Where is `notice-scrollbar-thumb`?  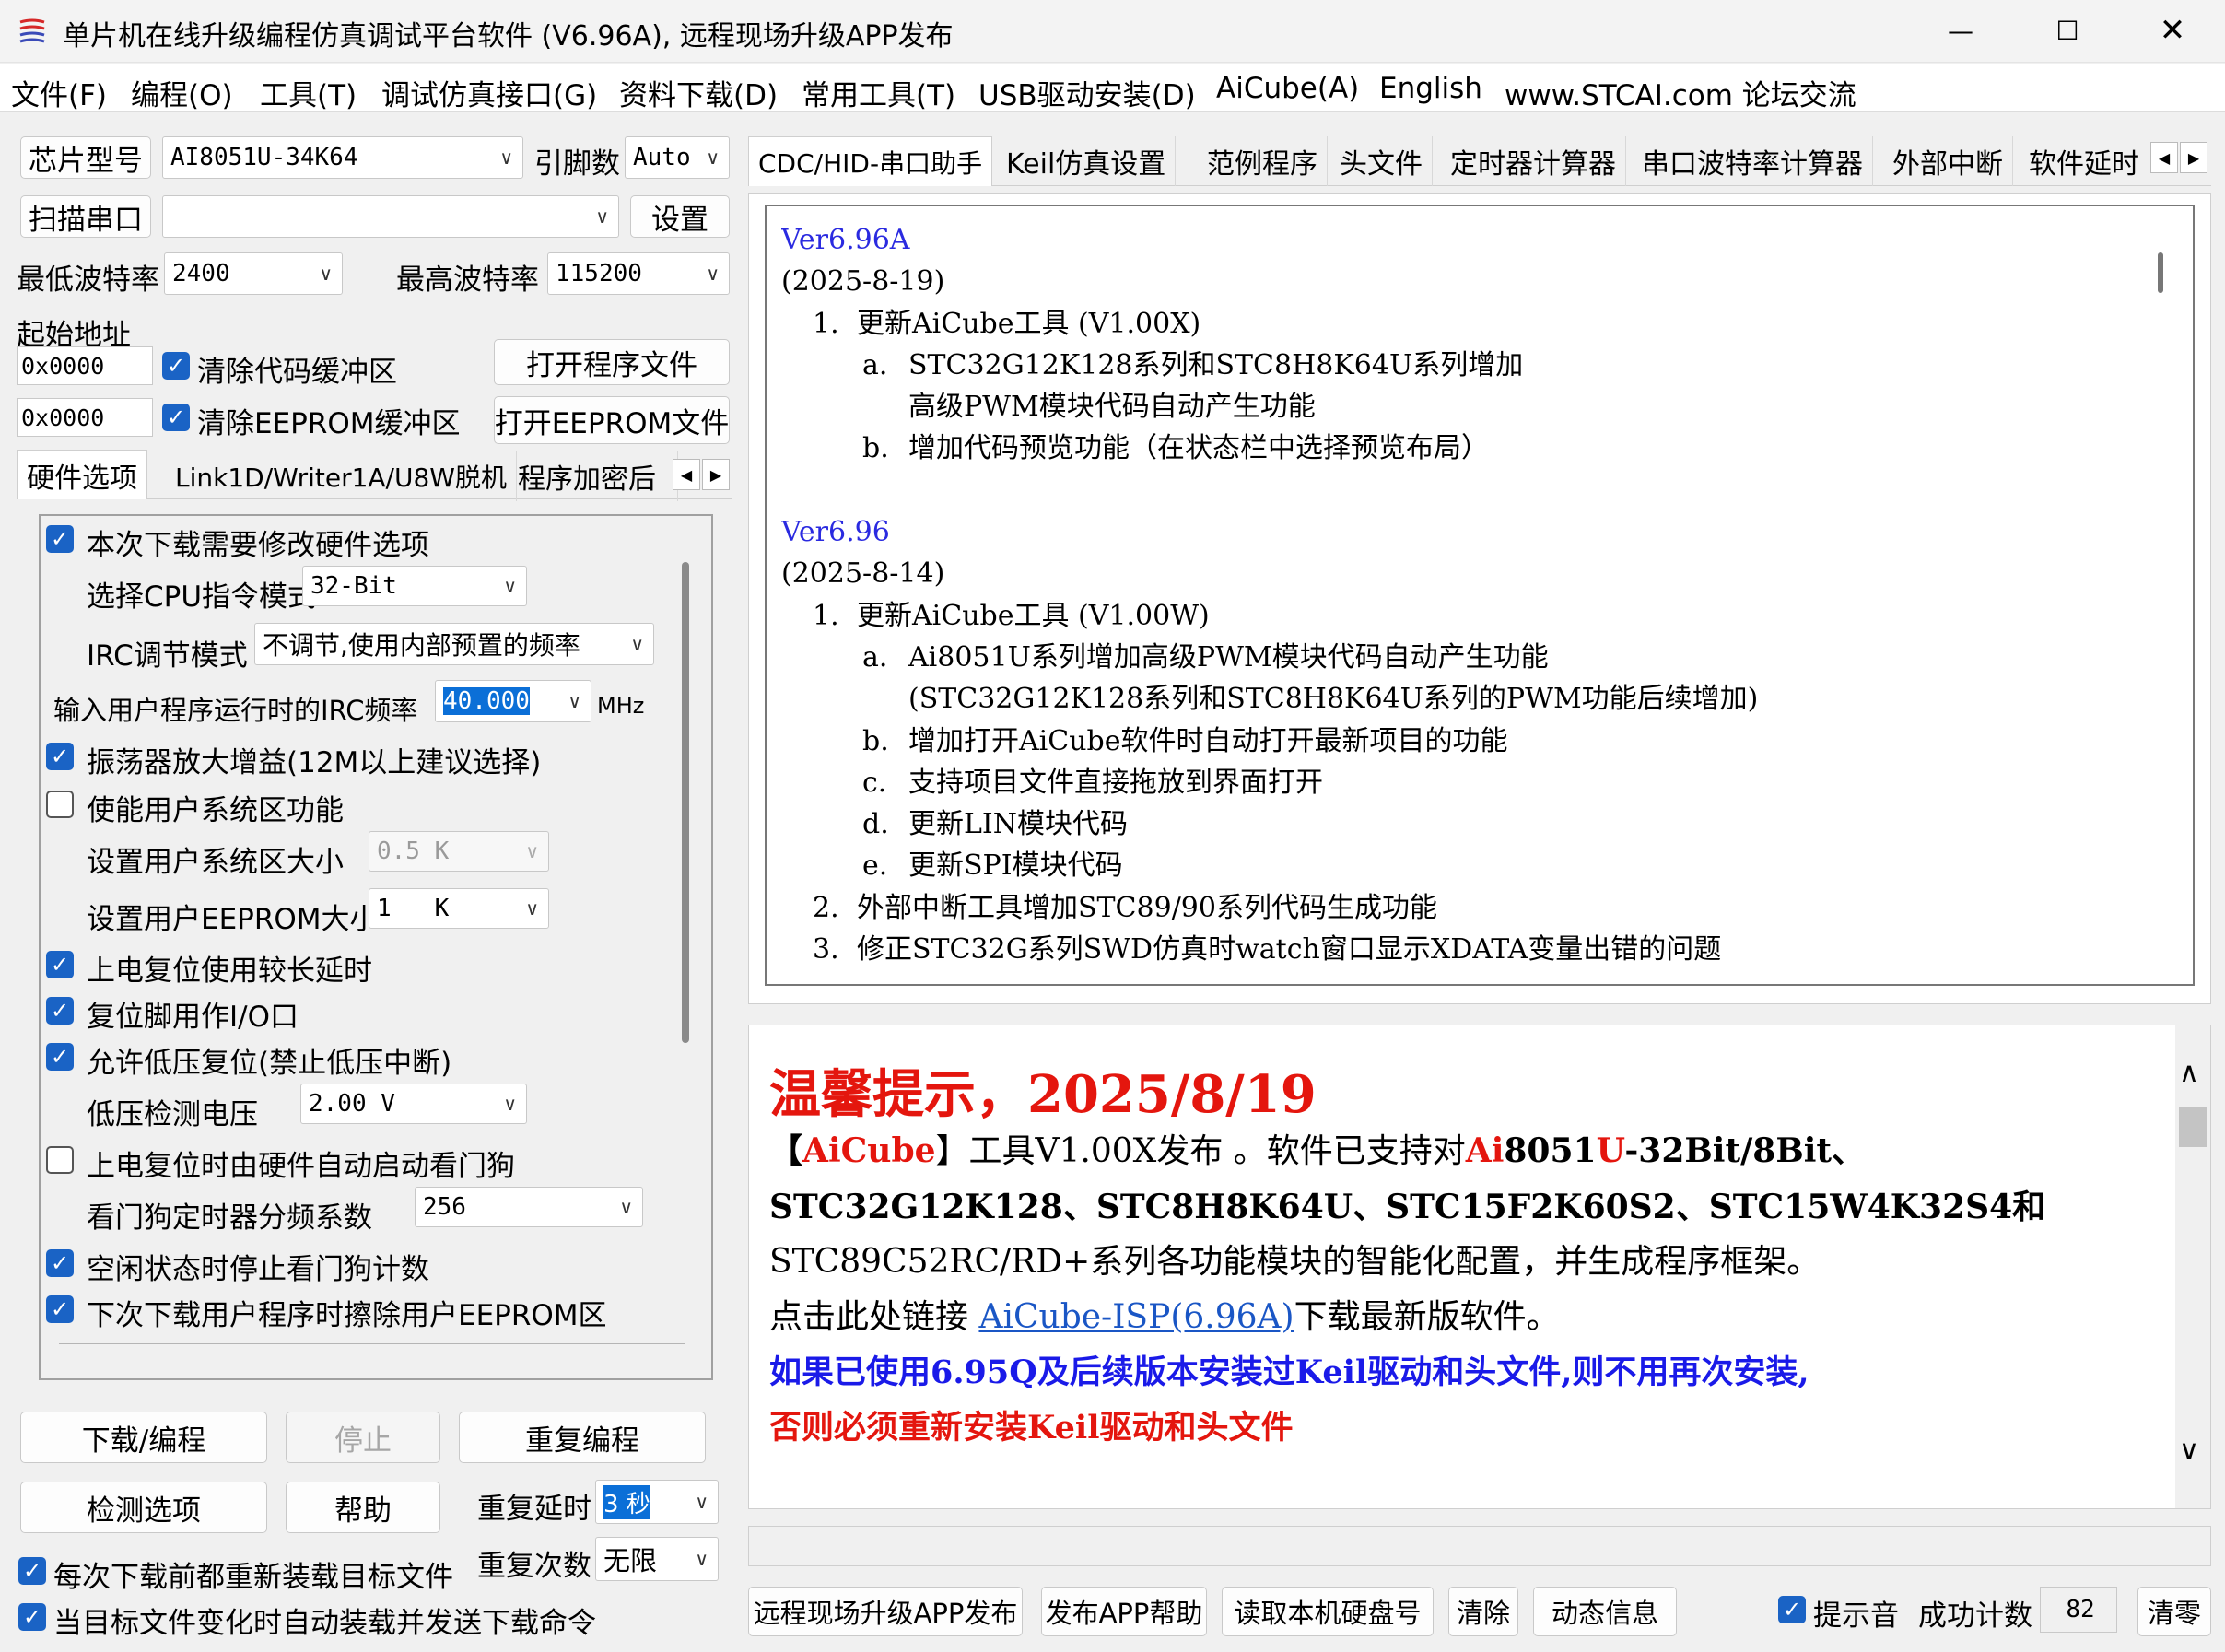 notice-scrollbar-thumb is located at coordinates (2193, 1127).